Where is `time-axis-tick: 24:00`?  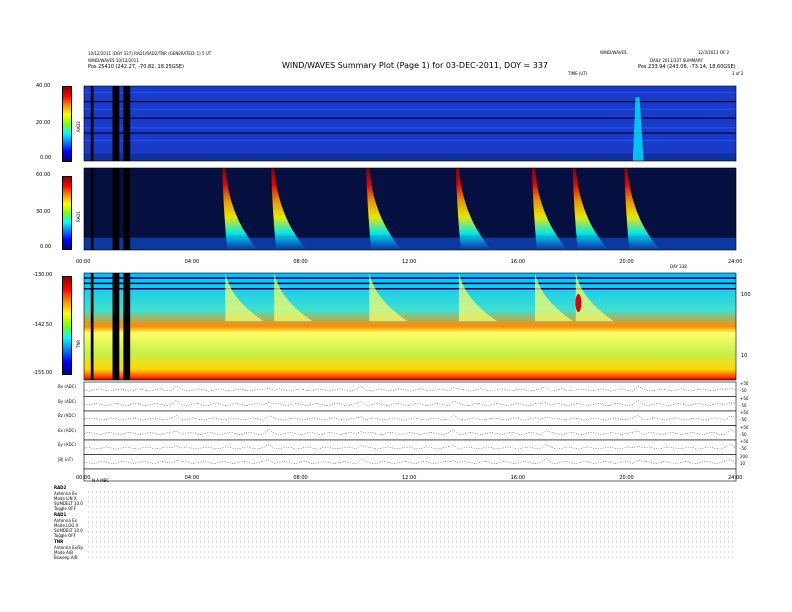 time-axis-tick: 24:00 is located at coordinates (735, 262).